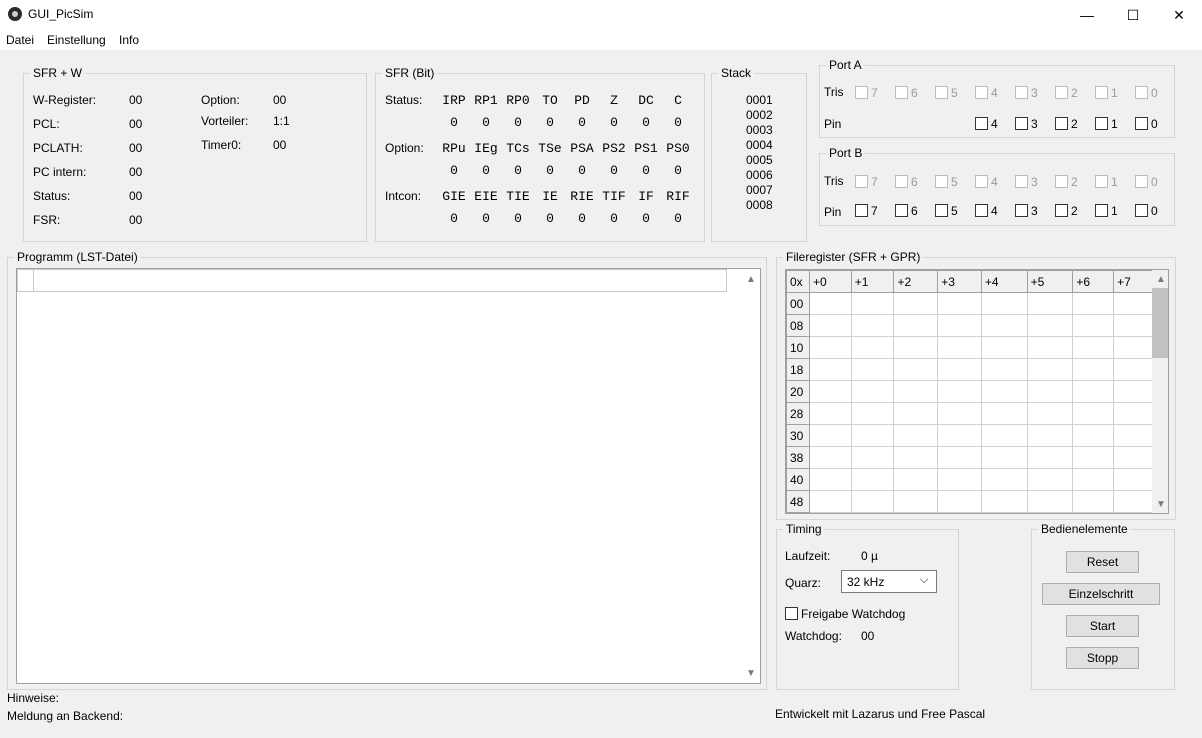  I want to click on menu-einstellung: Einstellung, so click(76, 40).